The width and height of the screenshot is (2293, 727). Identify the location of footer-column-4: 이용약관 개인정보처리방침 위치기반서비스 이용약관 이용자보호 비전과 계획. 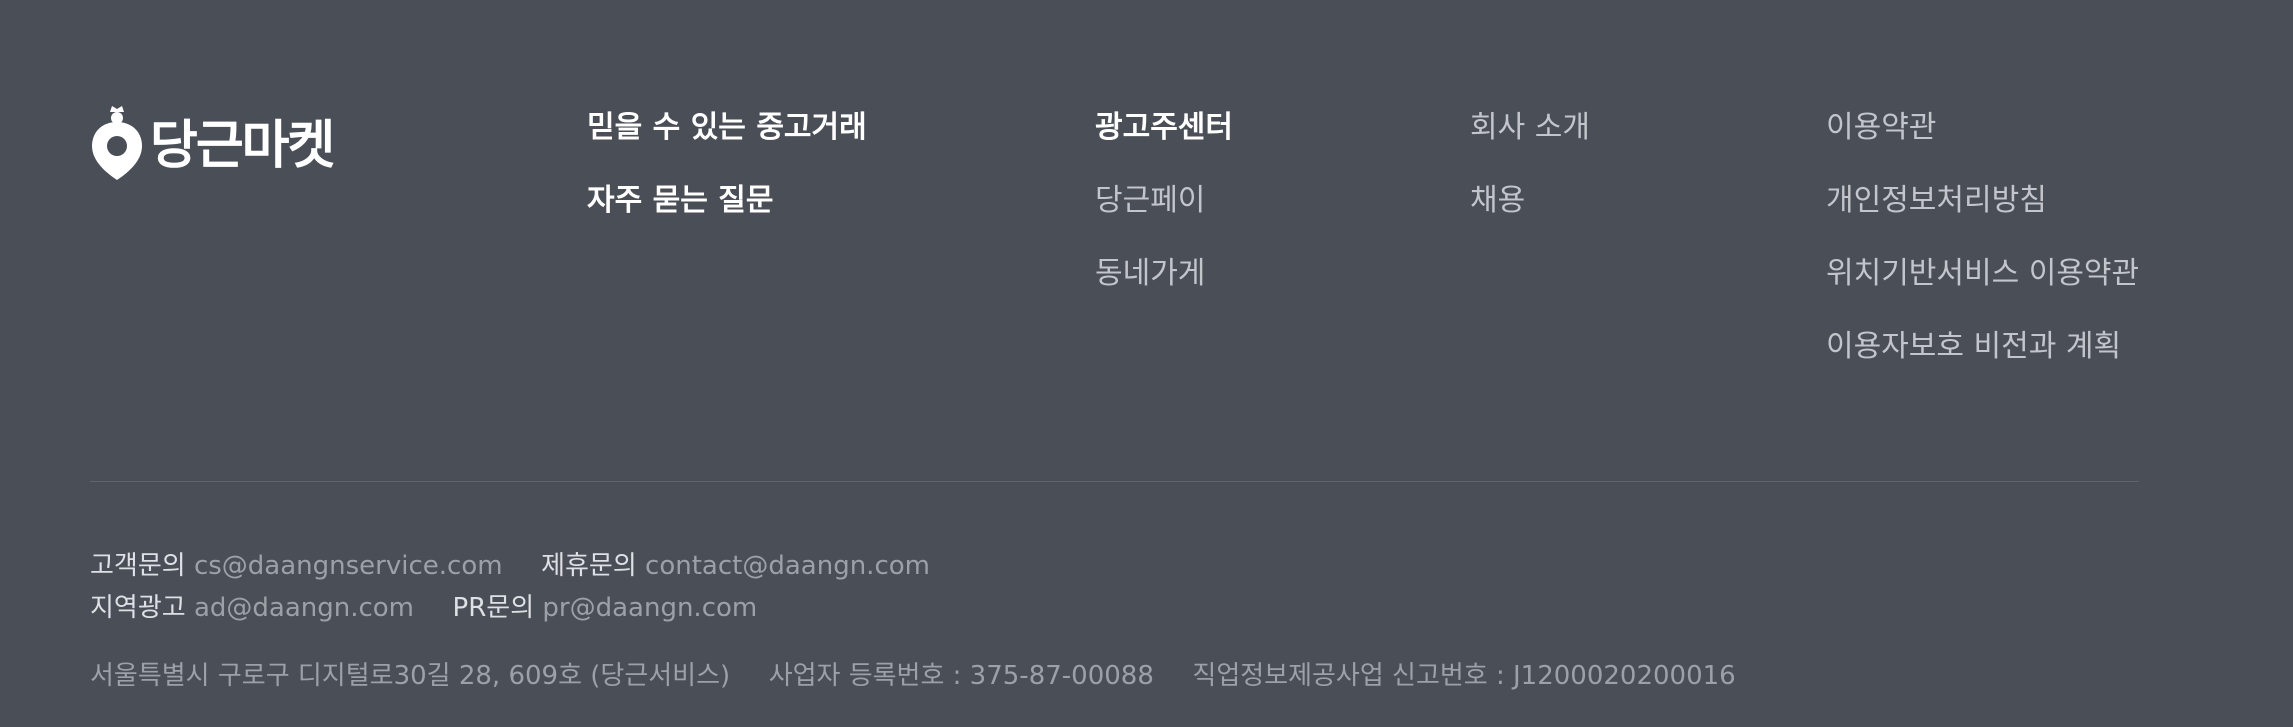
(1982, 252).